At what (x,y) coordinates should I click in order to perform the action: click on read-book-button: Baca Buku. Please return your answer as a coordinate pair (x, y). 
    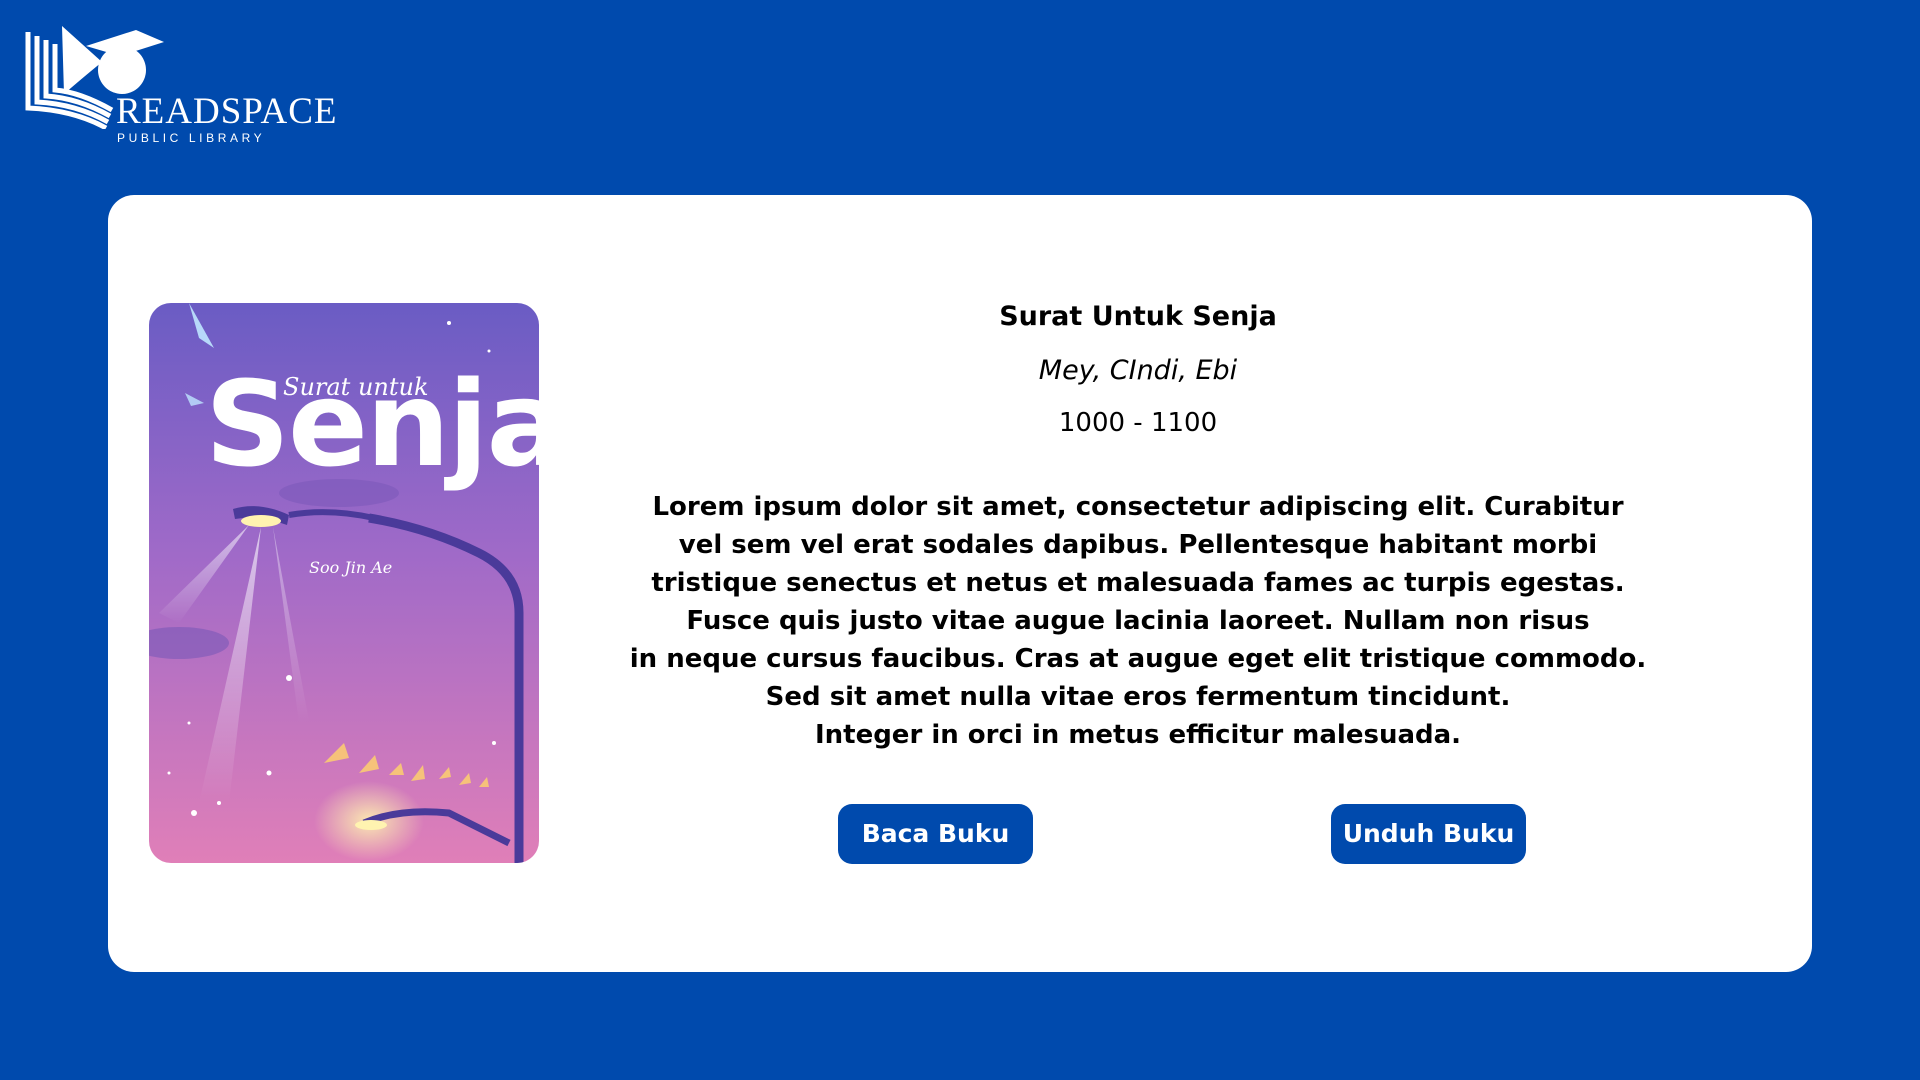
    Looking at the image, I should click on (935, 834).